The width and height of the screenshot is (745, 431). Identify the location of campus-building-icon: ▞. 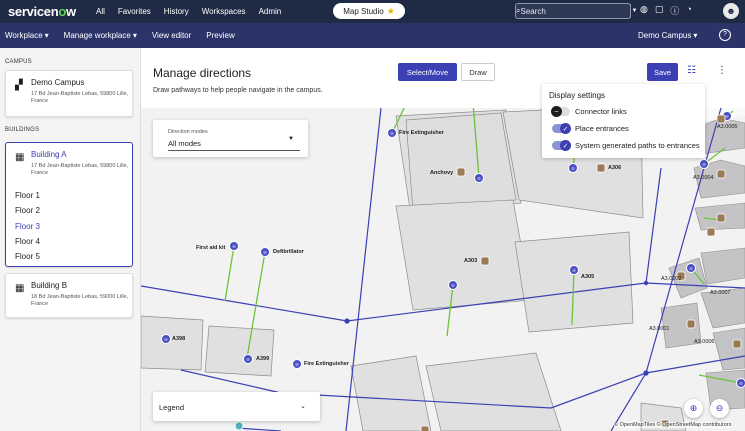
(19, 85).